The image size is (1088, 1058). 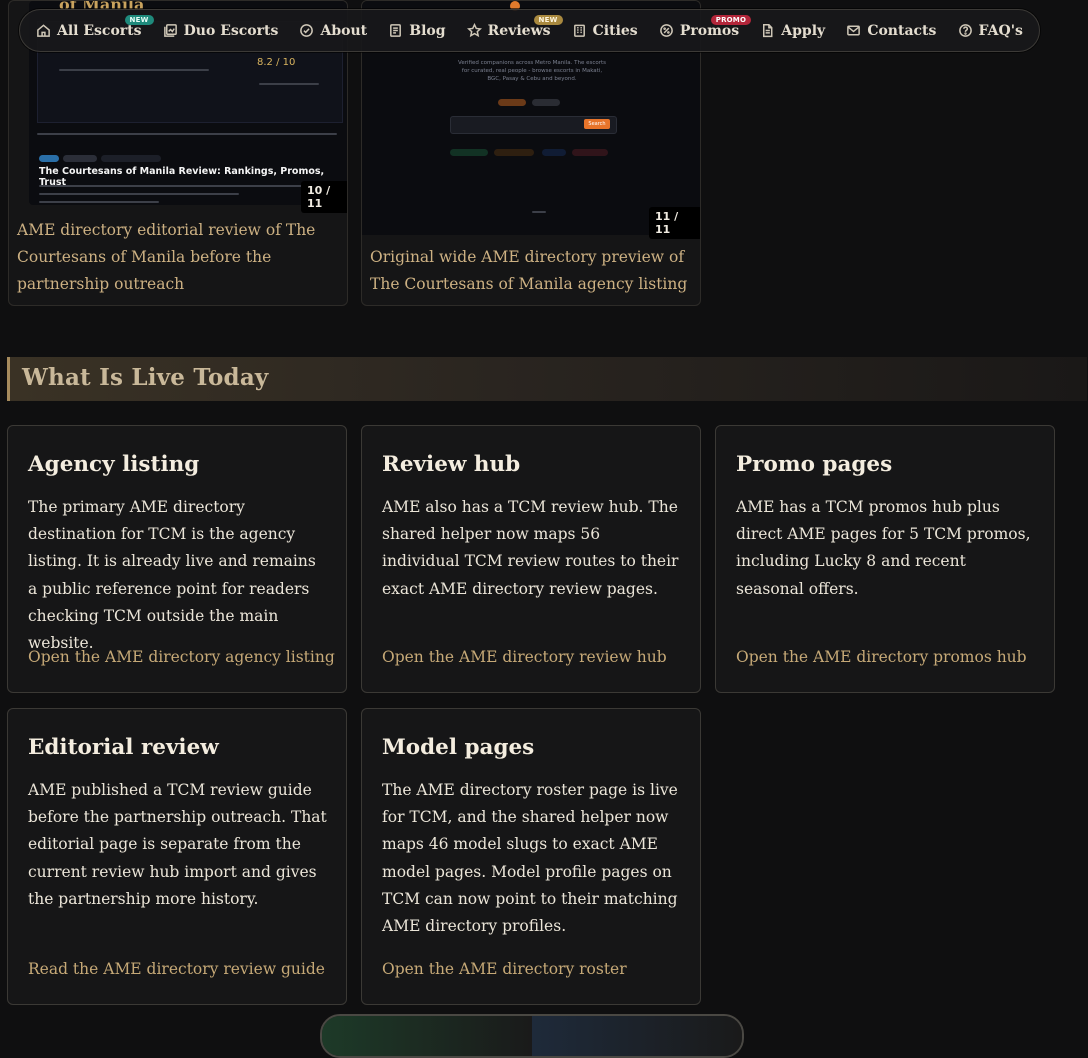 I want to click on nav-label: Blog, so click(x=427, y=30).